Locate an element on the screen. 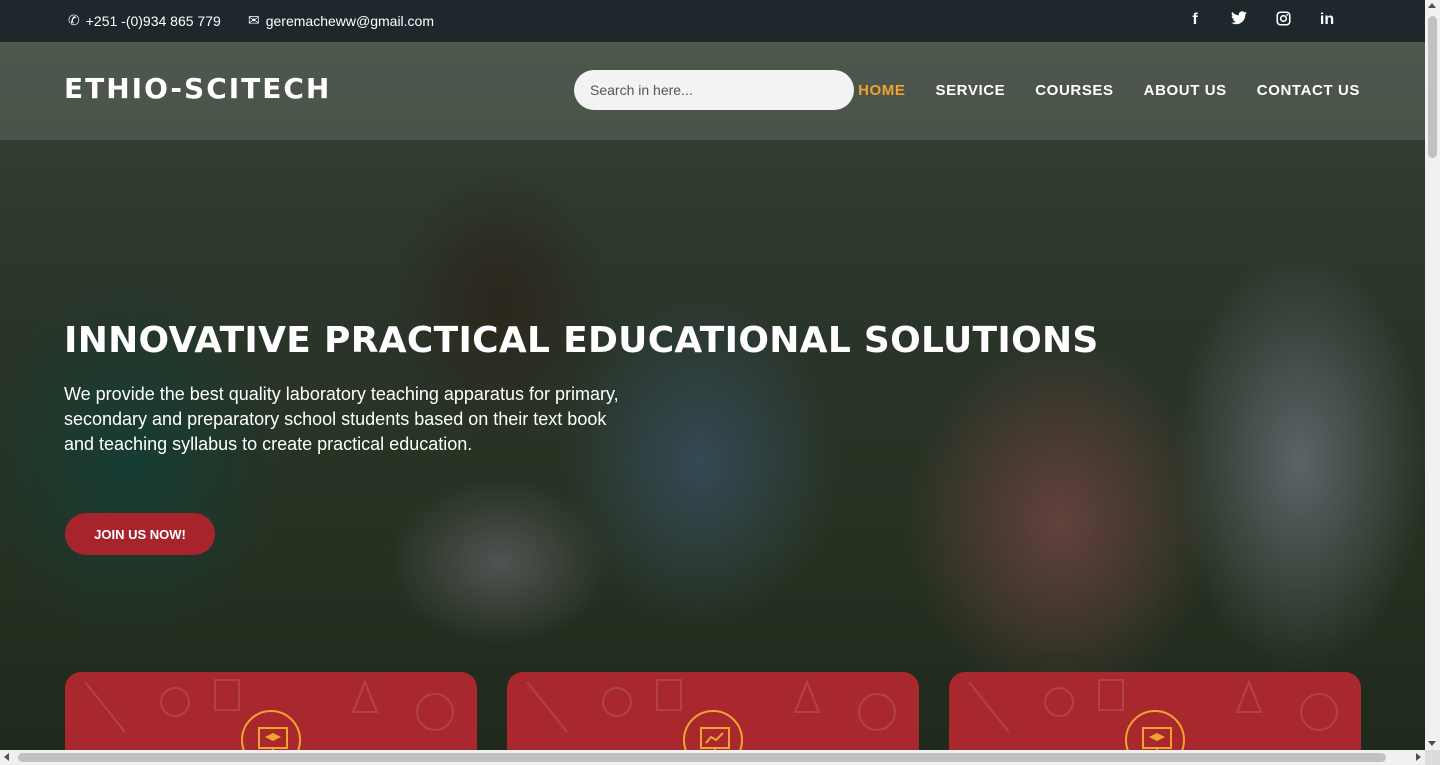 This screenshot has height=765, width=1440. nav-contact-us: CONTACT US is located at coordinates (1308, 90).